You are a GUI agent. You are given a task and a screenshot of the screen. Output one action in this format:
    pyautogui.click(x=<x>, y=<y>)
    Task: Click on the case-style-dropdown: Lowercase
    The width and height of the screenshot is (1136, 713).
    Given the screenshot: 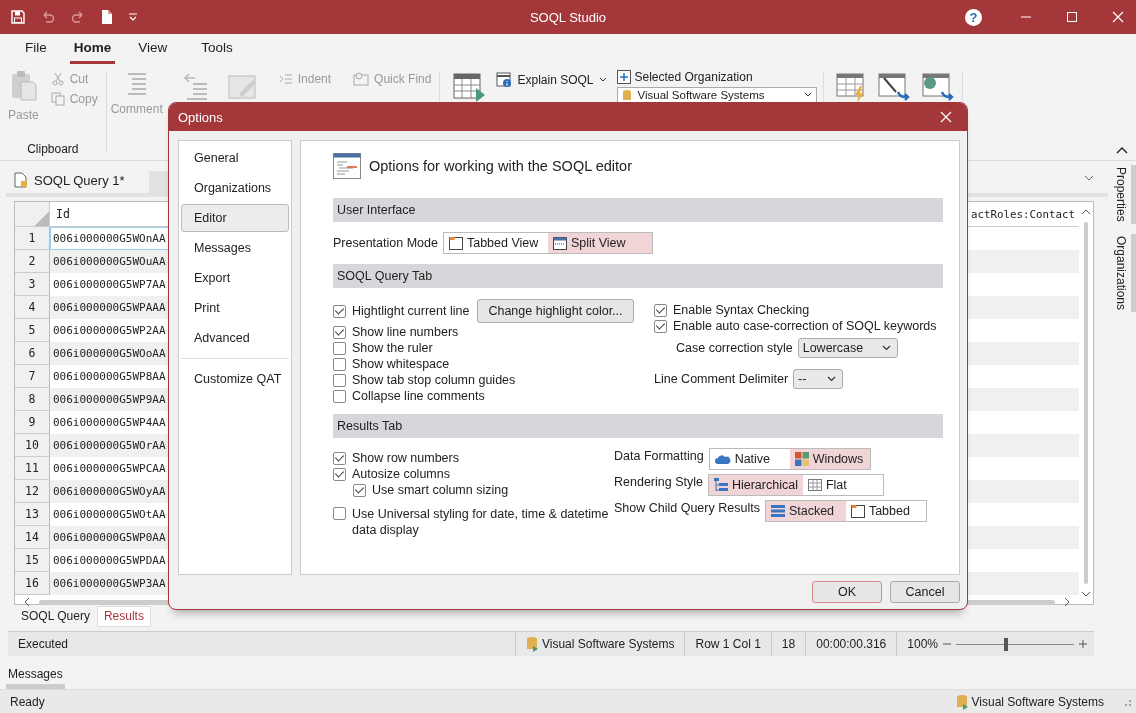 What is the action you would take?
    pyautogui.click(x=847, y=348)
    